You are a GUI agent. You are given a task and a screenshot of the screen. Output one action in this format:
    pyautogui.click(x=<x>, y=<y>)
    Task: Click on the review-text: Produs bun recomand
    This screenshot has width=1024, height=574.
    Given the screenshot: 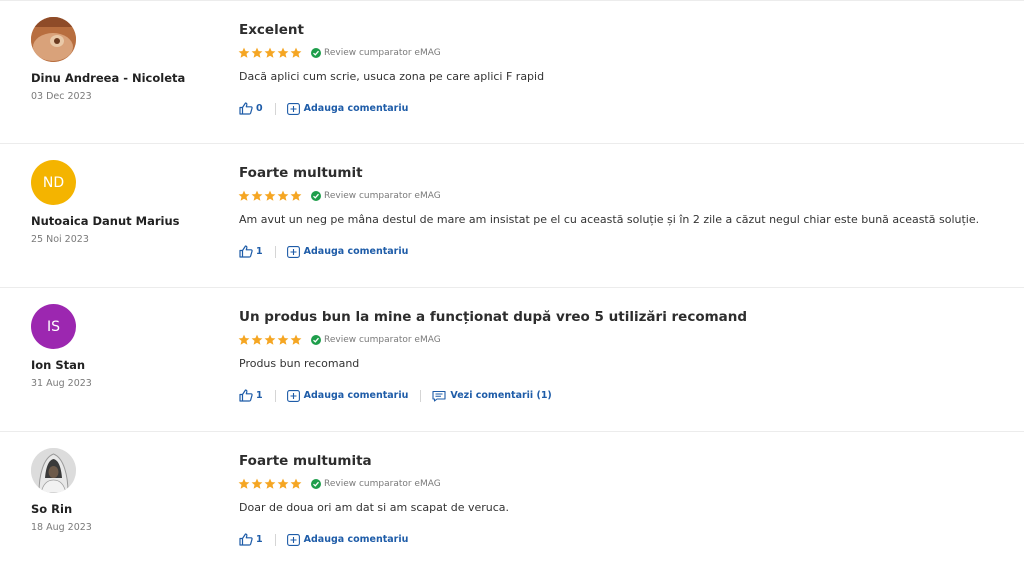 What is the action you would take?
    pyautogui.click(x=299, y=363)
    